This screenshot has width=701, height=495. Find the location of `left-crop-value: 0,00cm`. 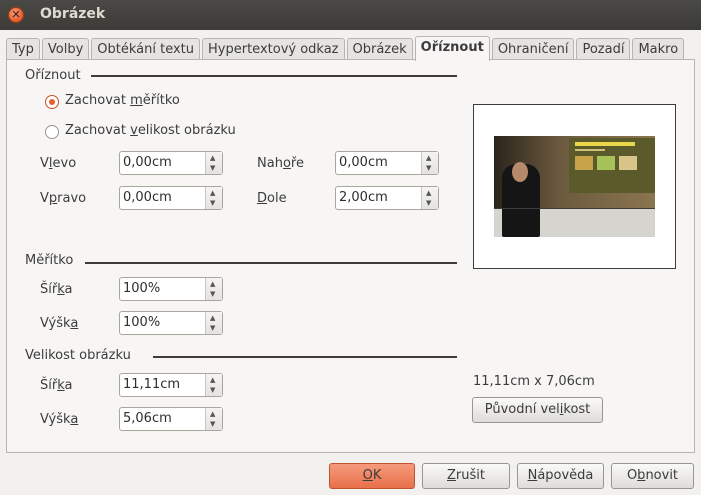

left-crop-value: 0,00cm is located at coordinates (147, 162).